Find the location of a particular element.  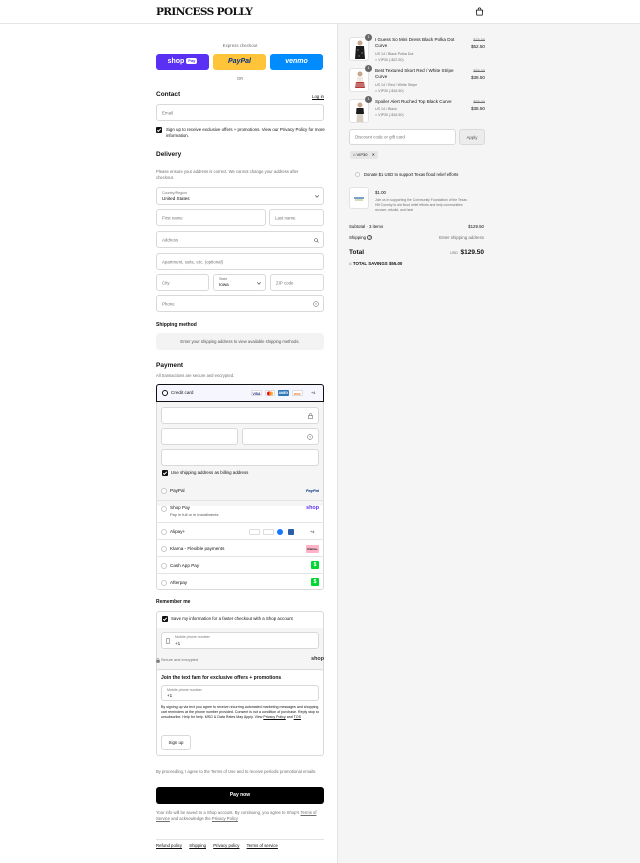

klarna-label: Klarna - Flexible payments is located at coordinates (197, 548).